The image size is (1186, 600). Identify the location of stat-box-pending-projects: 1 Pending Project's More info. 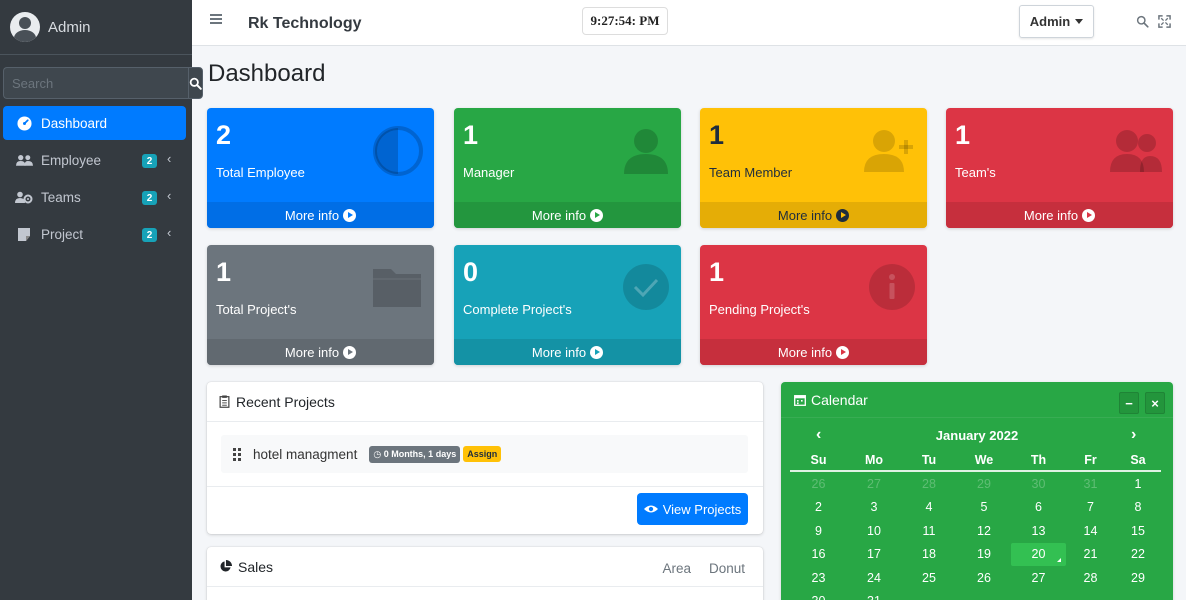
(813, 305).